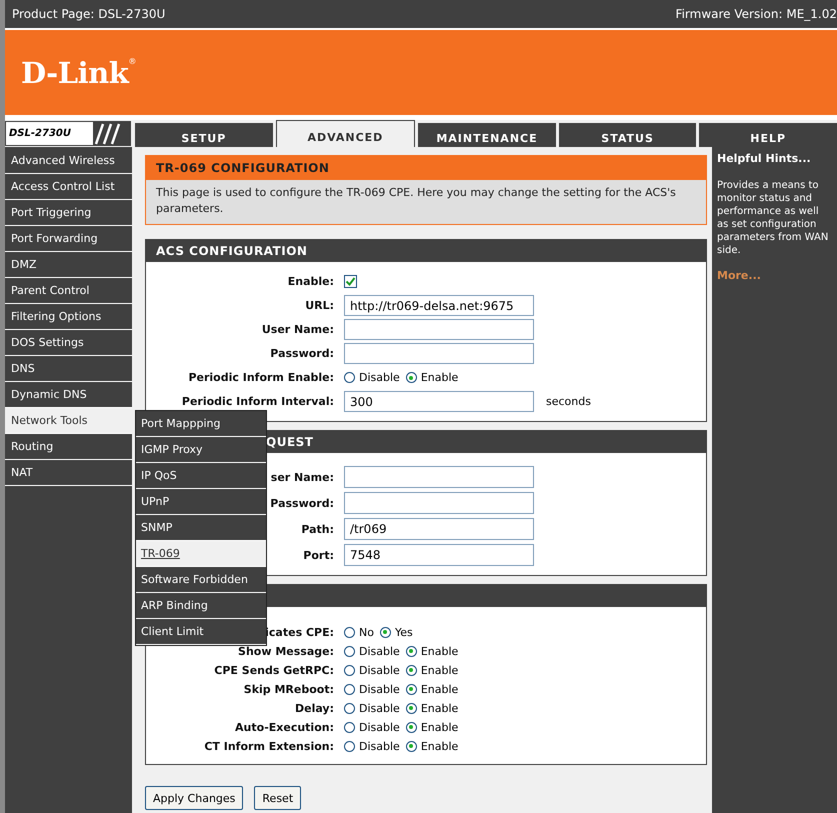  I want to click on field-label: Show Message:, so click(286, 651).